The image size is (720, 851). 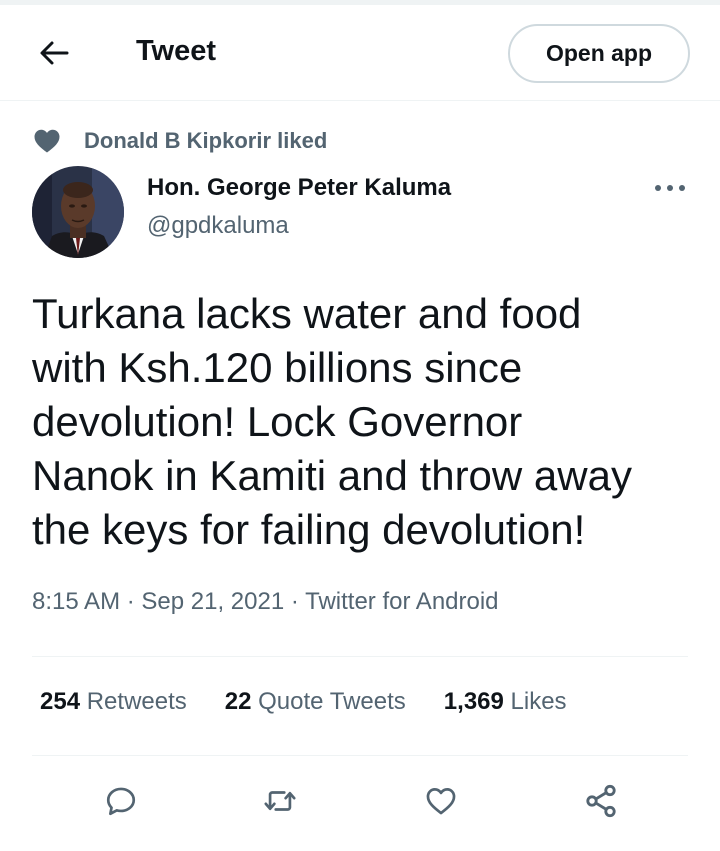 I want to click on author-name: Hon. George Peter Kaluma, so click(x=299, y=188).